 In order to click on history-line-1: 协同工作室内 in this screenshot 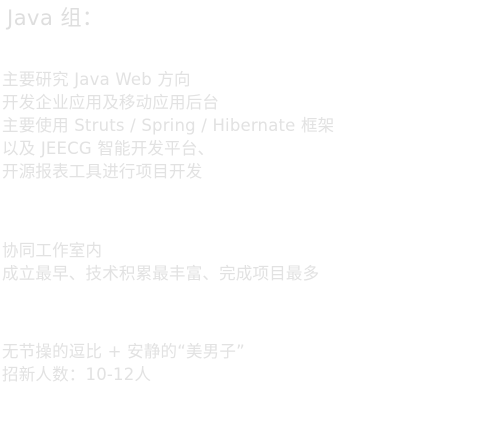, I will do `click(52, 250)`.